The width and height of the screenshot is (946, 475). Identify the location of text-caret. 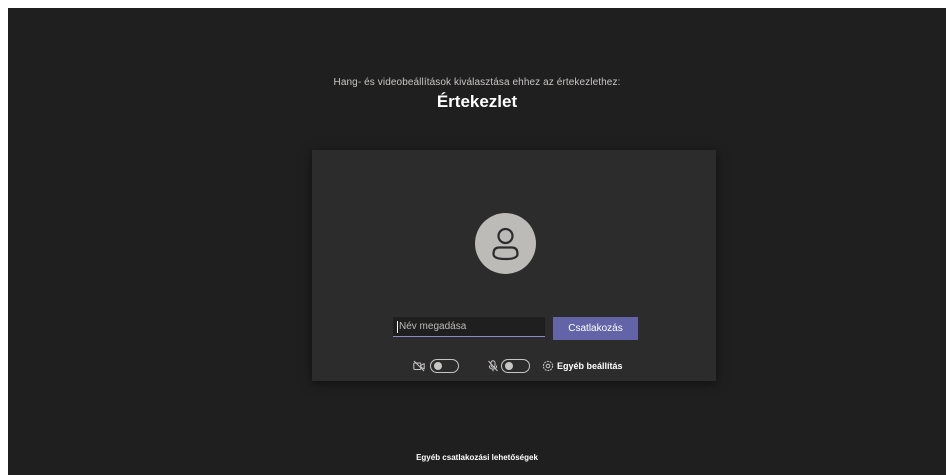
(397, 327).